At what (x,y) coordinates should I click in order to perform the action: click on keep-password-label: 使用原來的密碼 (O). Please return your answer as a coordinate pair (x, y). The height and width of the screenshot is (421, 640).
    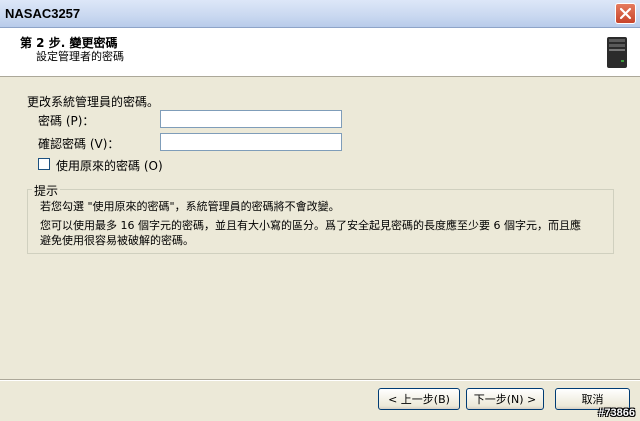
    Looking at the image, I should click on (109, 165).